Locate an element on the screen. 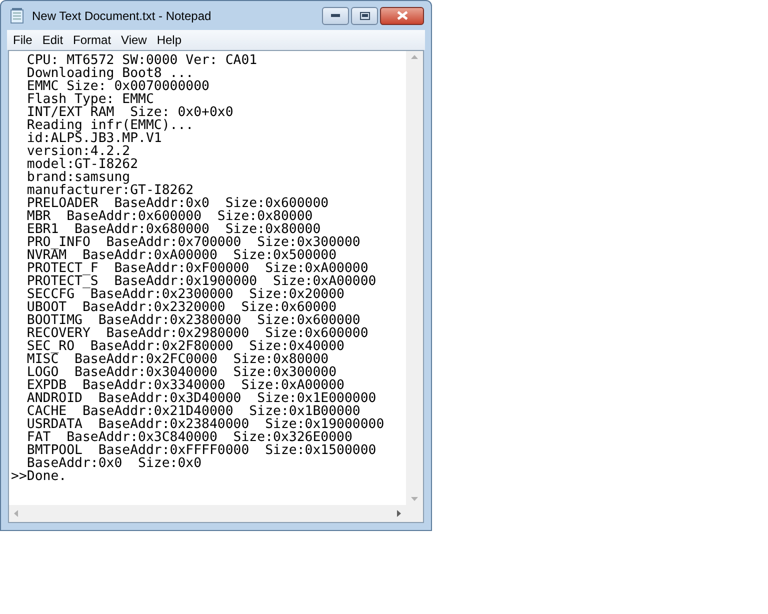 This screenshot has width=768, height=614. text-line: CACHE BaseAddr:0x21D40000 Size:0x1B00000 is located at coordinates (193, 411).